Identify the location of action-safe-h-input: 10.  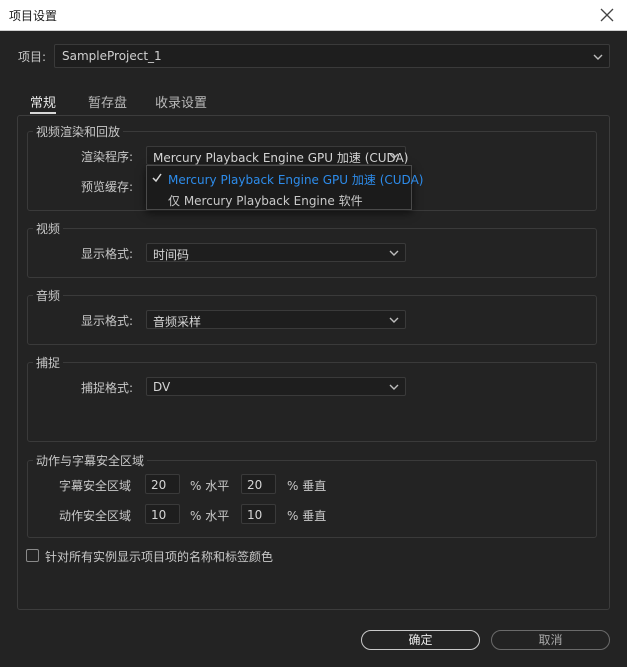
(162, 514).